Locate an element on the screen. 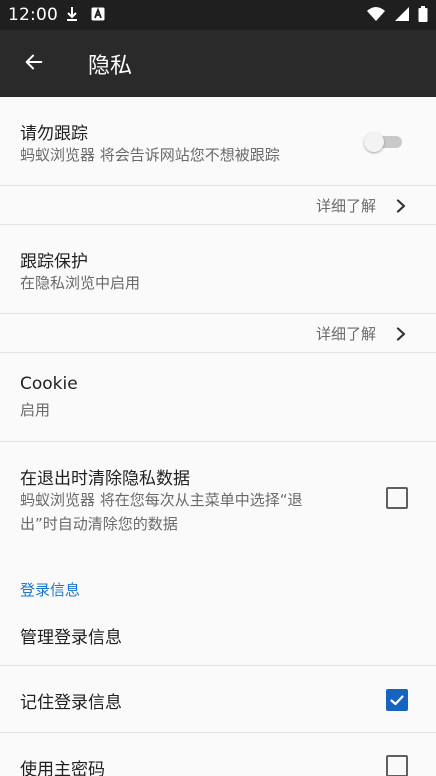  remember-logins-title: 记住登录信息 is located at coordinates (71, 703).